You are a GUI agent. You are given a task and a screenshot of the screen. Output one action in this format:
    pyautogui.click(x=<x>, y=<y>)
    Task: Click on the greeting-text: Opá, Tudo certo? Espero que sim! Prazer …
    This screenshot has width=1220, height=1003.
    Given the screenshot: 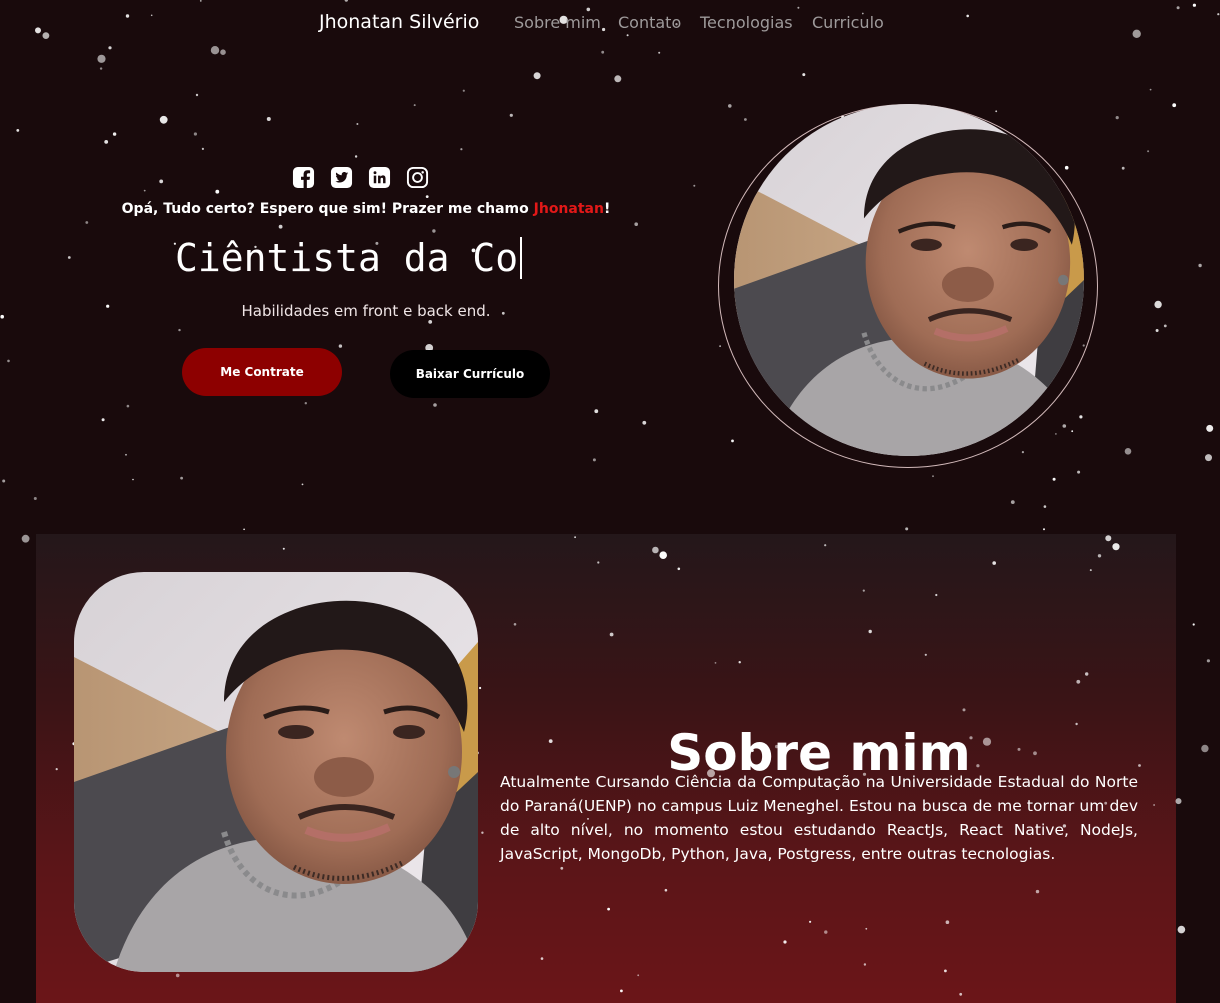 What is the action you would take?
    pyautogui.click(x=366, y=209)
    